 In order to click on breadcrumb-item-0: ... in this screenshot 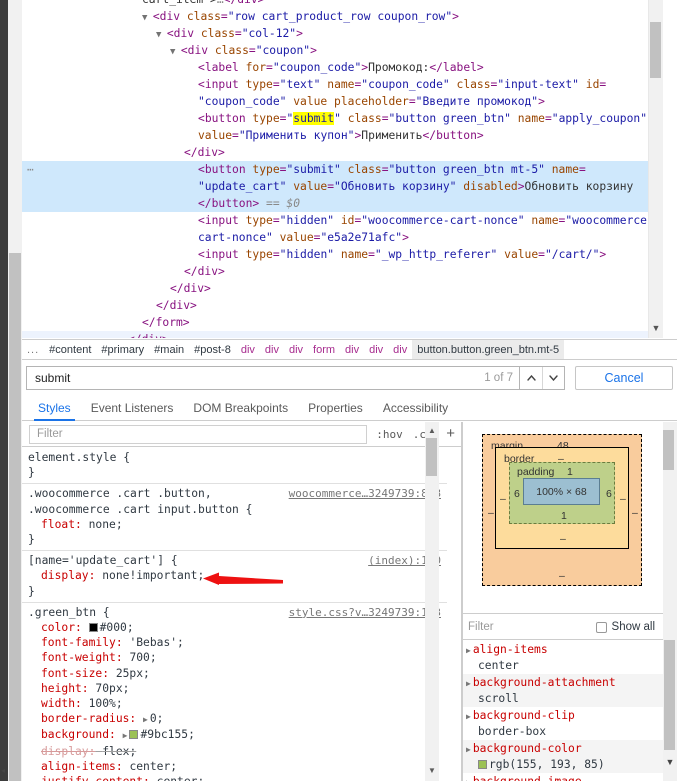, I will do `click(33, 349)`.